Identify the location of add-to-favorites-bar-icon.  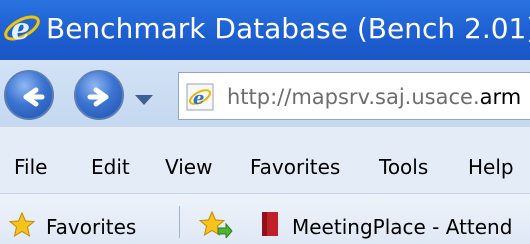
(216, 225).